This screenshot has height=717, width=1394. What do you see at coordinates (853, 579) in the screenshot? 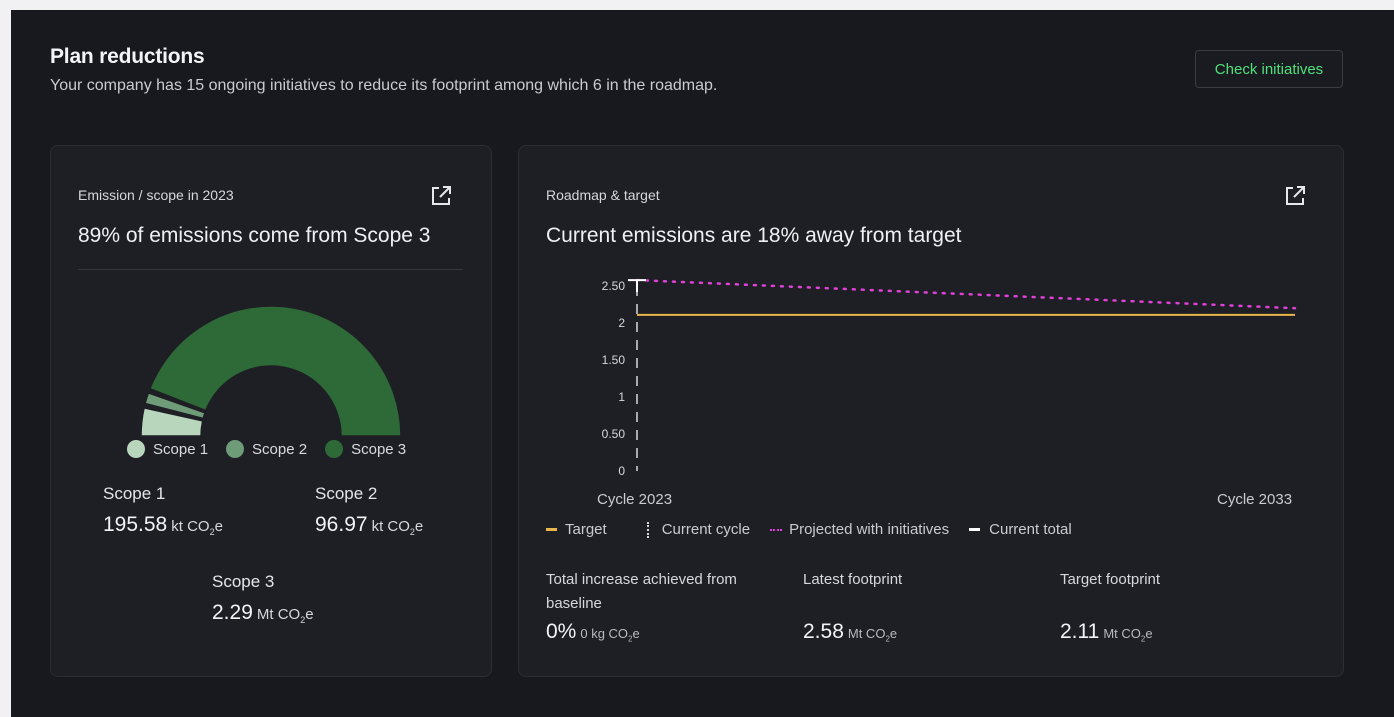
I see `latest-footprint-label: Latest footprint` at bounding box center [853, 579].